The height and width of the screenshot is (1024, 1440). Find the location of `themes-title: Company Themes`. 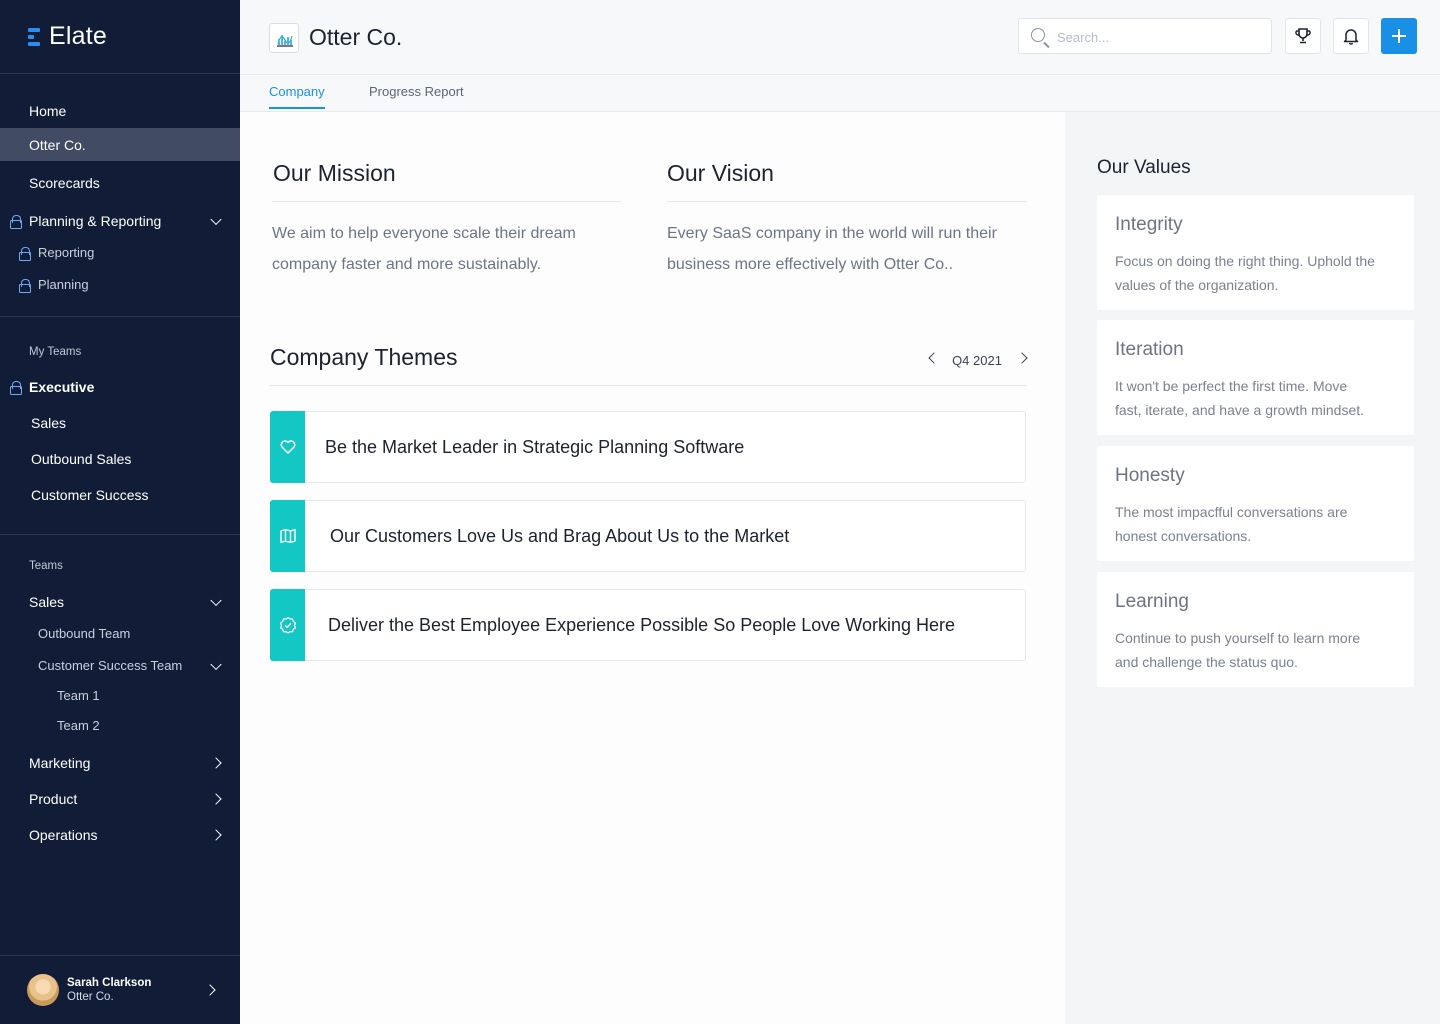

themes-title: Company Themes is located at coordinates (364, 357).